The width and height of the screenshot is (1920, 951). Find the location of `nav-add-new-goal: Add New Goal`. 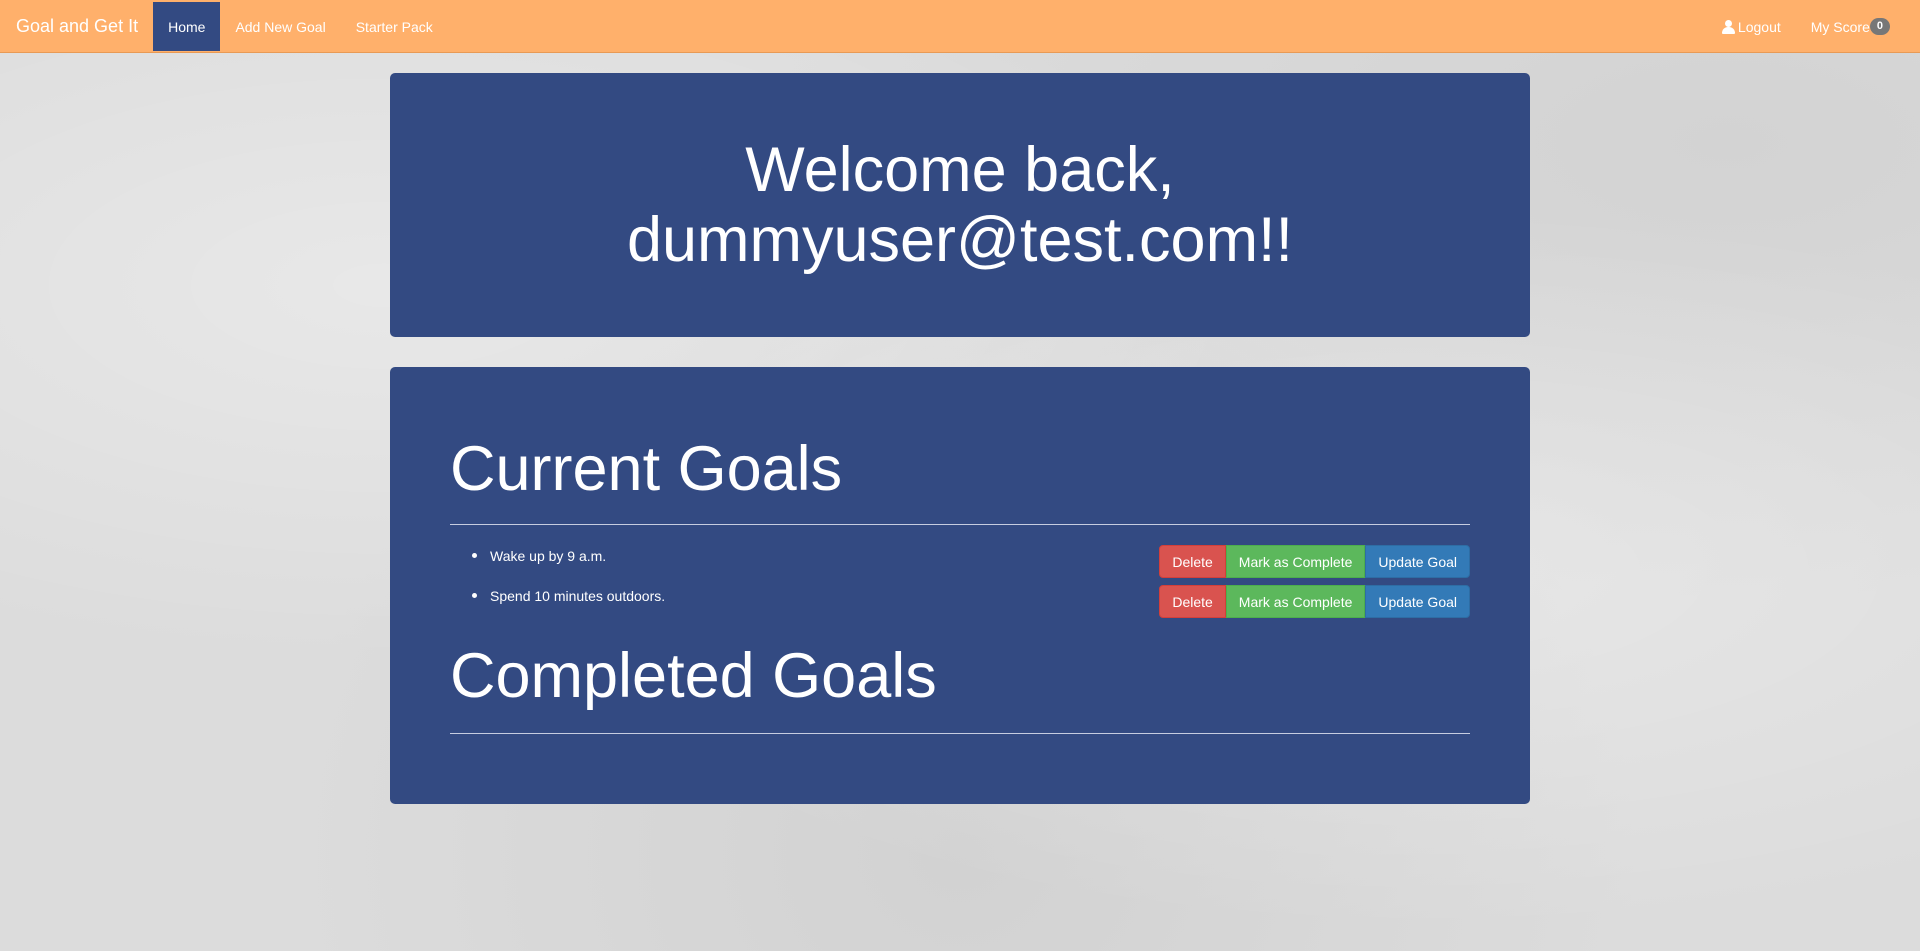

nav-add-new-goal: Add New Goal is located at coordinates (280, 26).